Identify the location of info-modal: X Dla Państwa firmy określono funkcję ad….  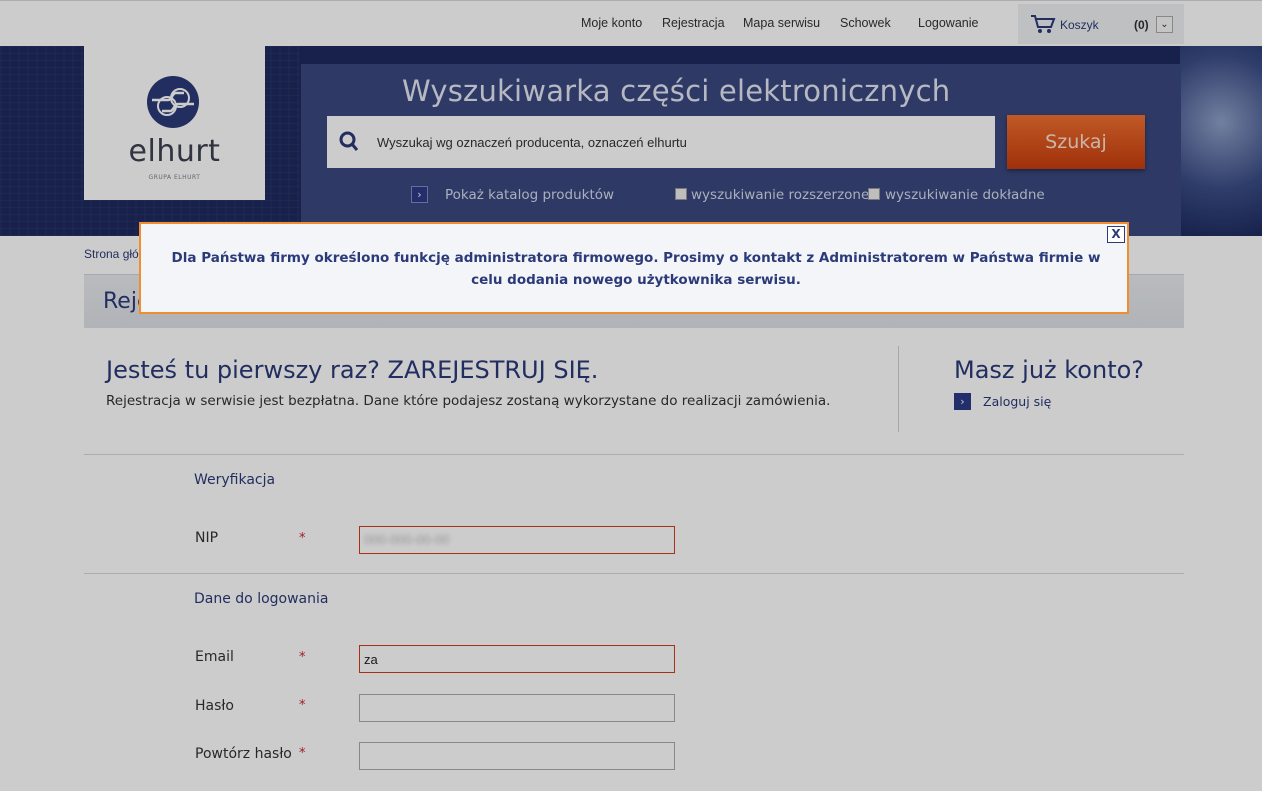
(634, 268).